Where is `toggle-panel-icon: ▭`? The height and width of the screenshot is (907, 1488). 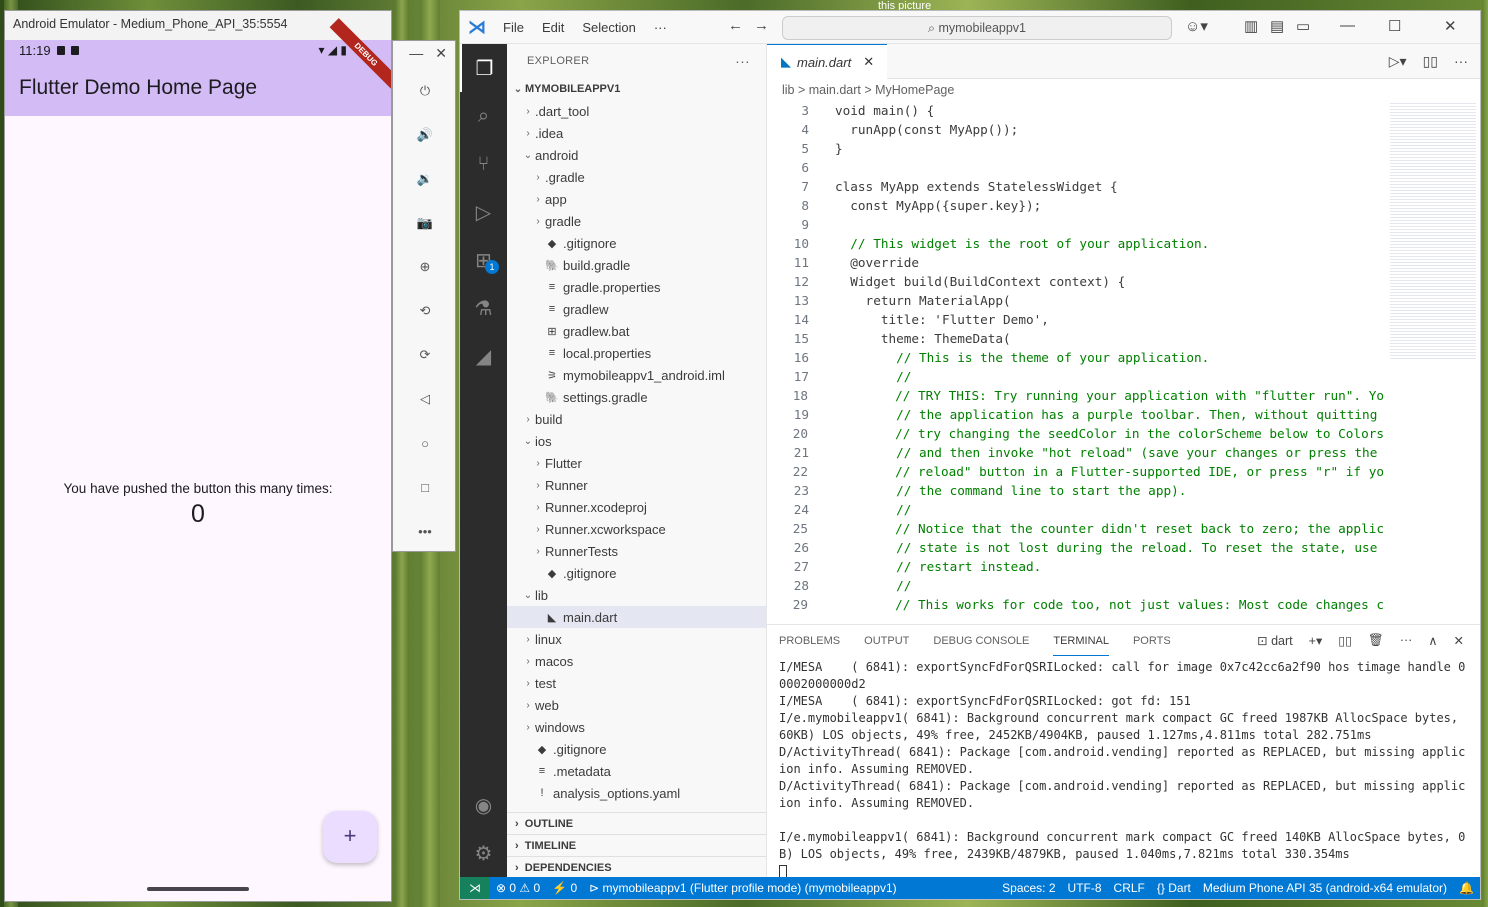
toggle-panel-icon: ▭ is located at coordinates (1303, 26).